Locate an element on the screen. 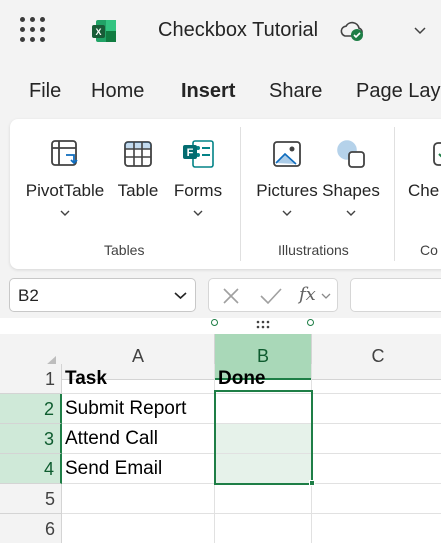 The height and width of the screenshot is (543, 441). formula-input is located at coordinates (395, 295).